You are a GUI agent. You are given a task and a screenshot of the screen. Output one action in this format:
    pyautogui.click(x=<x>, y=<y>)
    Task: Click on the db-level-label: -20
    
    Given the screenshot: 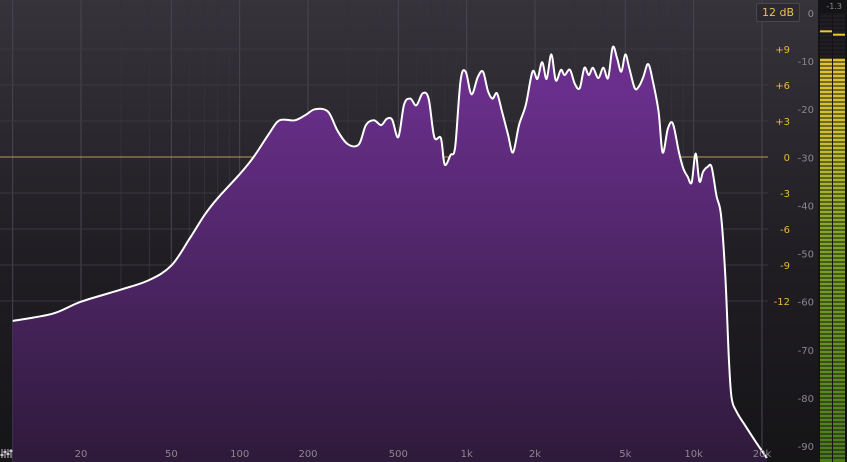 What is the action you would take?
    pyautogui.click(x=806, y=110)
    